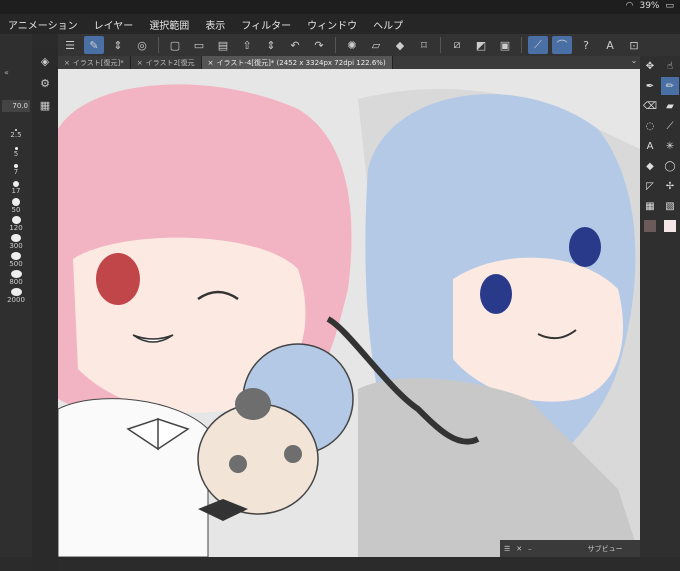 This screenshot has width=680, height=571. Describe the element at coordinates (16, 296) in the screenshot. I see `brush-size-item: 2000` at that location.